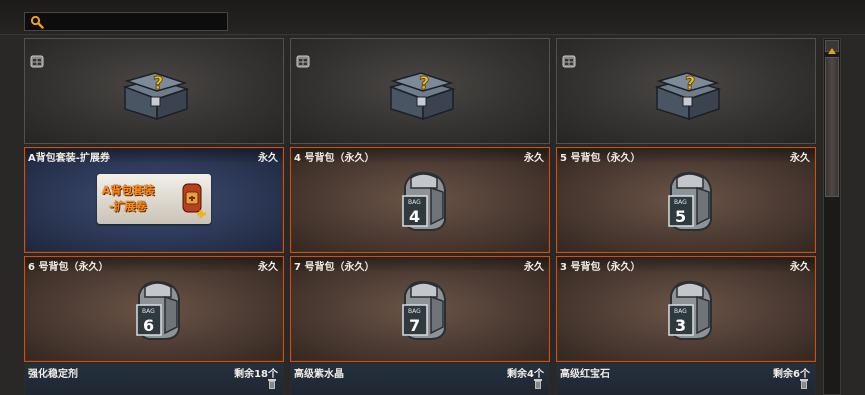 The width and height of the screenshot is (865, 395). I want to click on promo-line2: -扩展卷, so click(128, 206).